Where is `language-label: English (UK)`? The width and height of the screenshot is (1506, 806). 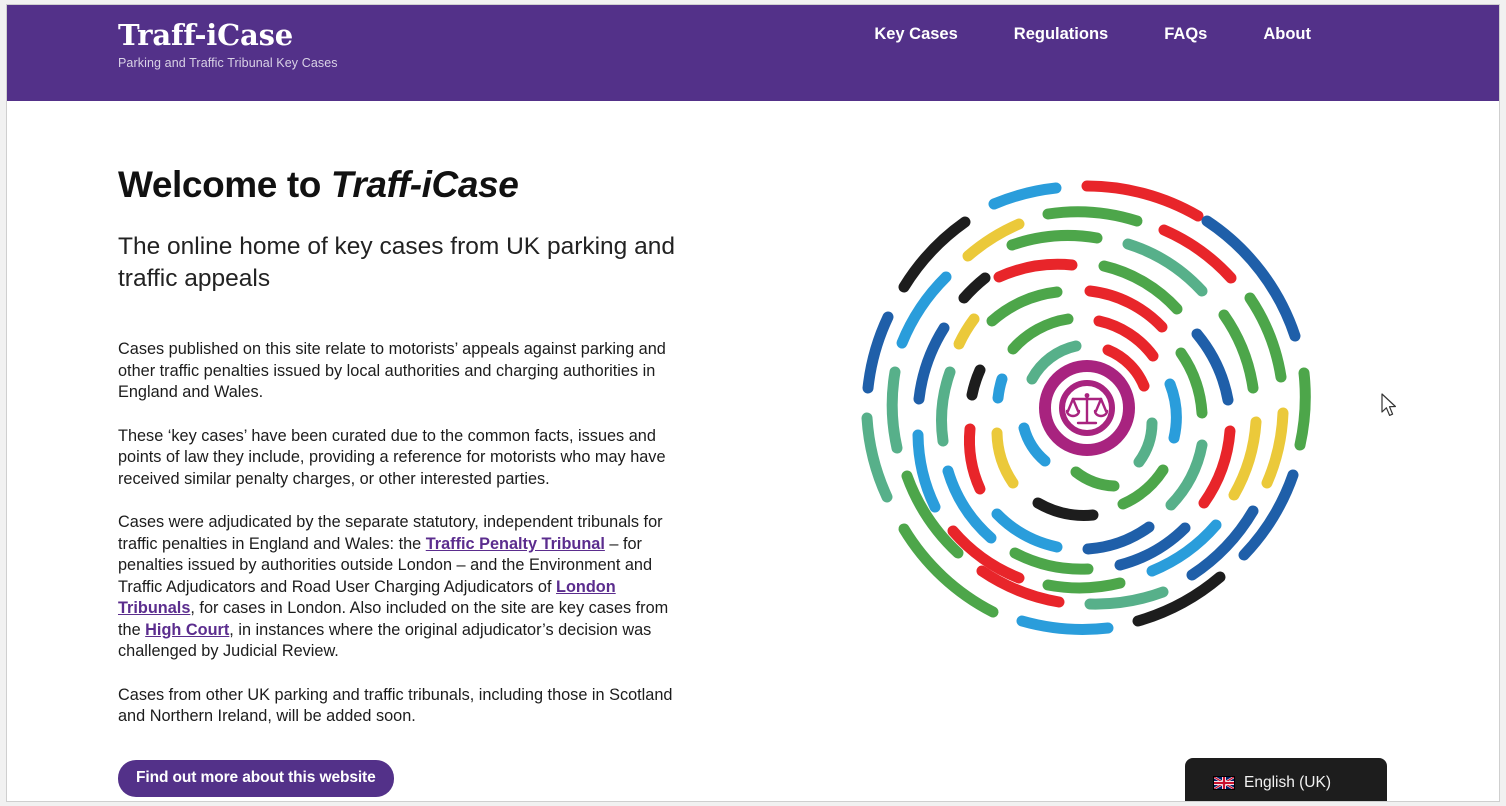
language-label: English (UK) is located at coordinates (1287, 782).